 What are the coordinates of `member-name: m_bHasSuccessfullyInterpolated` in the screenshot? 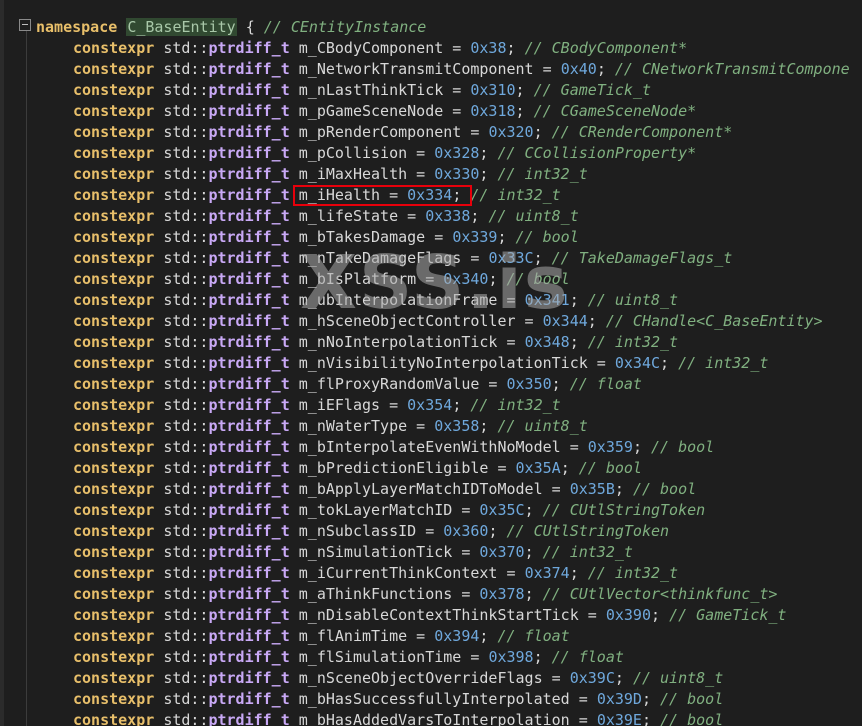 It's located at (434, 699).